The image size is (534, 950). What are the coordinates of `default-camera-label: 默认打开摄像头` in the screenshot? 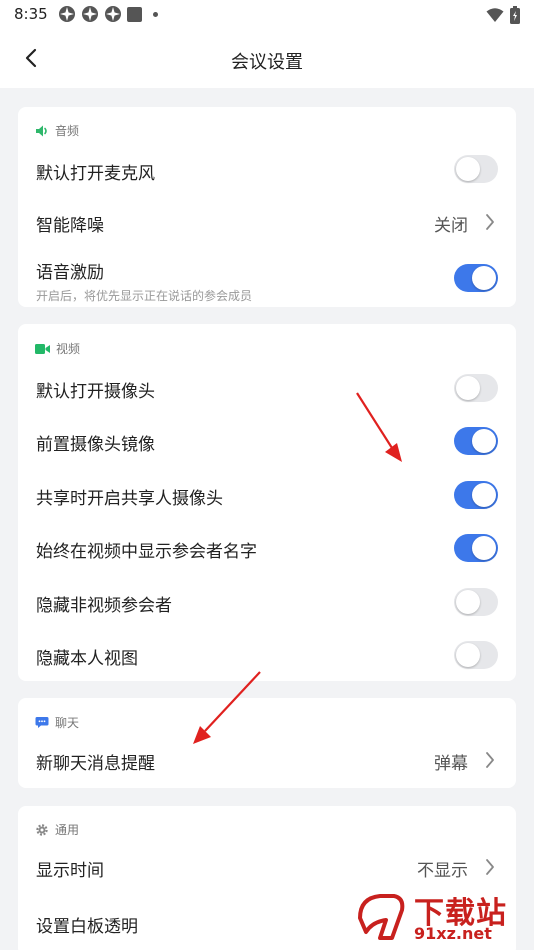 It's located at (95, 392).